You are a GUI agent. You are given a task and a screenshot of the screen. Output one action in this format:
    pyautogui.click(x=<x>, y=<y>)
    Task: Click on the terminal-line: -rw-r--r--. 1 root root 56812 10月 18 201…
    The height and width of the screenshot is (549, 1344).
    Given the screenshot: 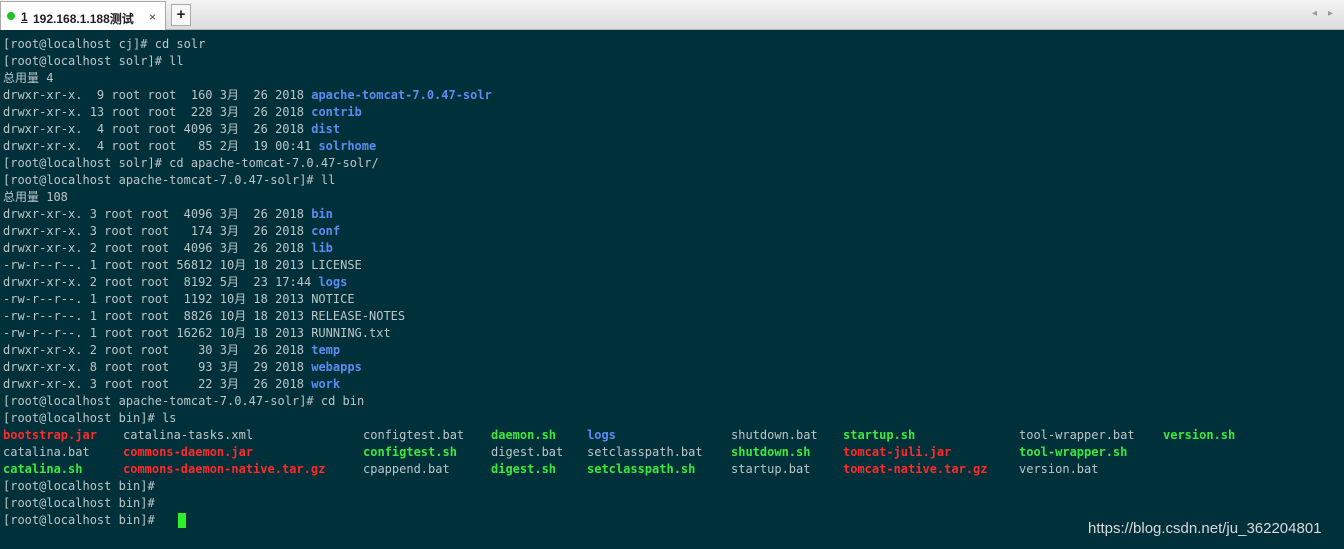 What is the action you would take?
    pyautogui.click(x=182, y=265)
    